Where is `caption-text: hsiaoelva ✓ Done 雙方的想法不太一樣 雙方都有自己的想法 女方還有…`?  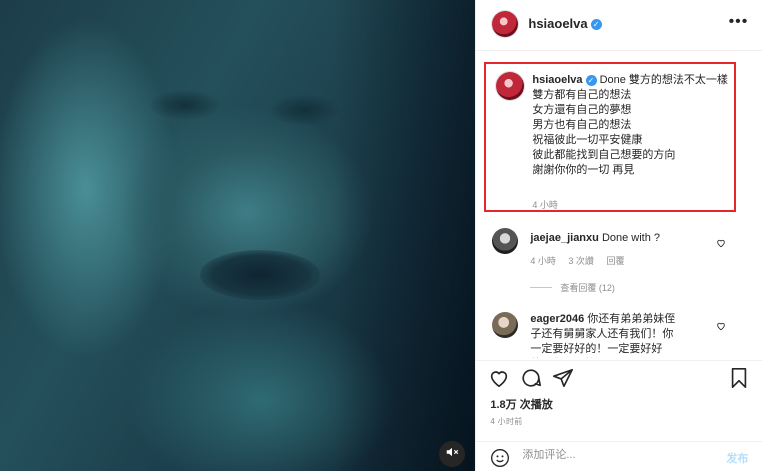 caption-text: hsiaoelva ✓ Done 雙方的想法不太一樣 雙方都有自己的想法 女方還有… is located at coordinates (630, 125).